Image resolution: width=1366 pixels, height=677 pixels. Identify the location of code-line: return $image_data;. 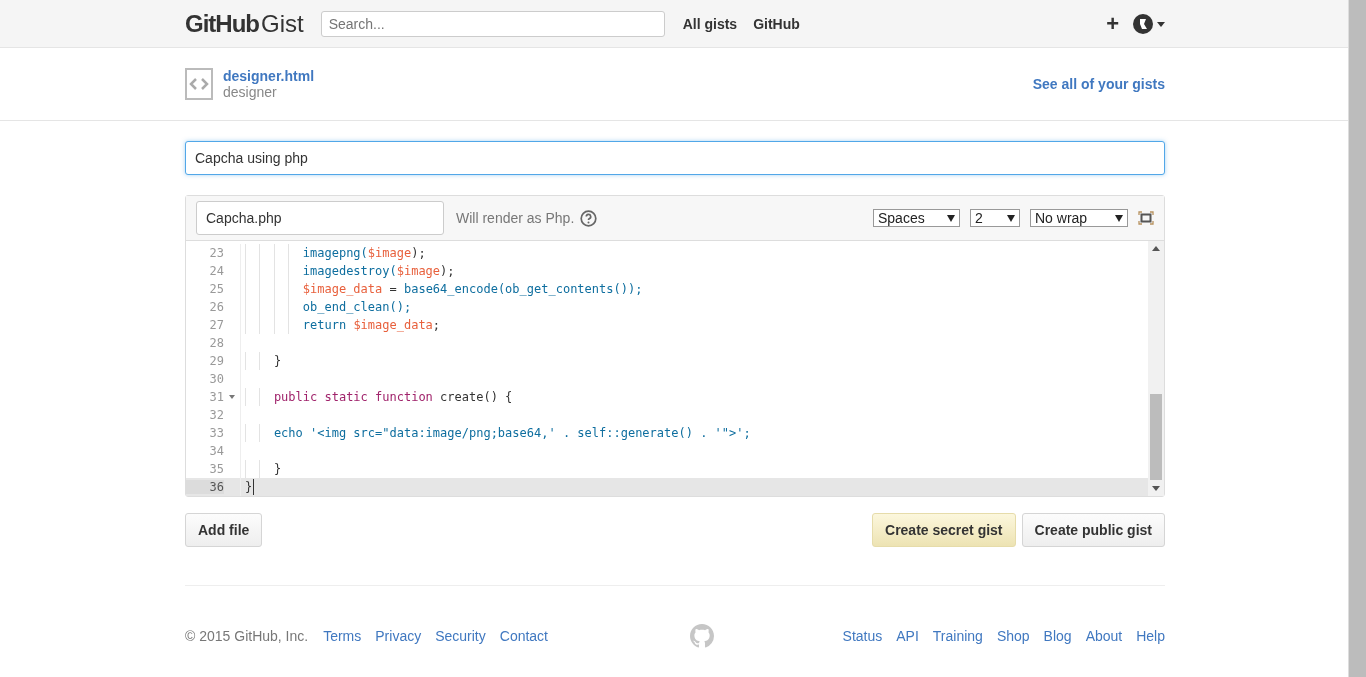
(371, 325).